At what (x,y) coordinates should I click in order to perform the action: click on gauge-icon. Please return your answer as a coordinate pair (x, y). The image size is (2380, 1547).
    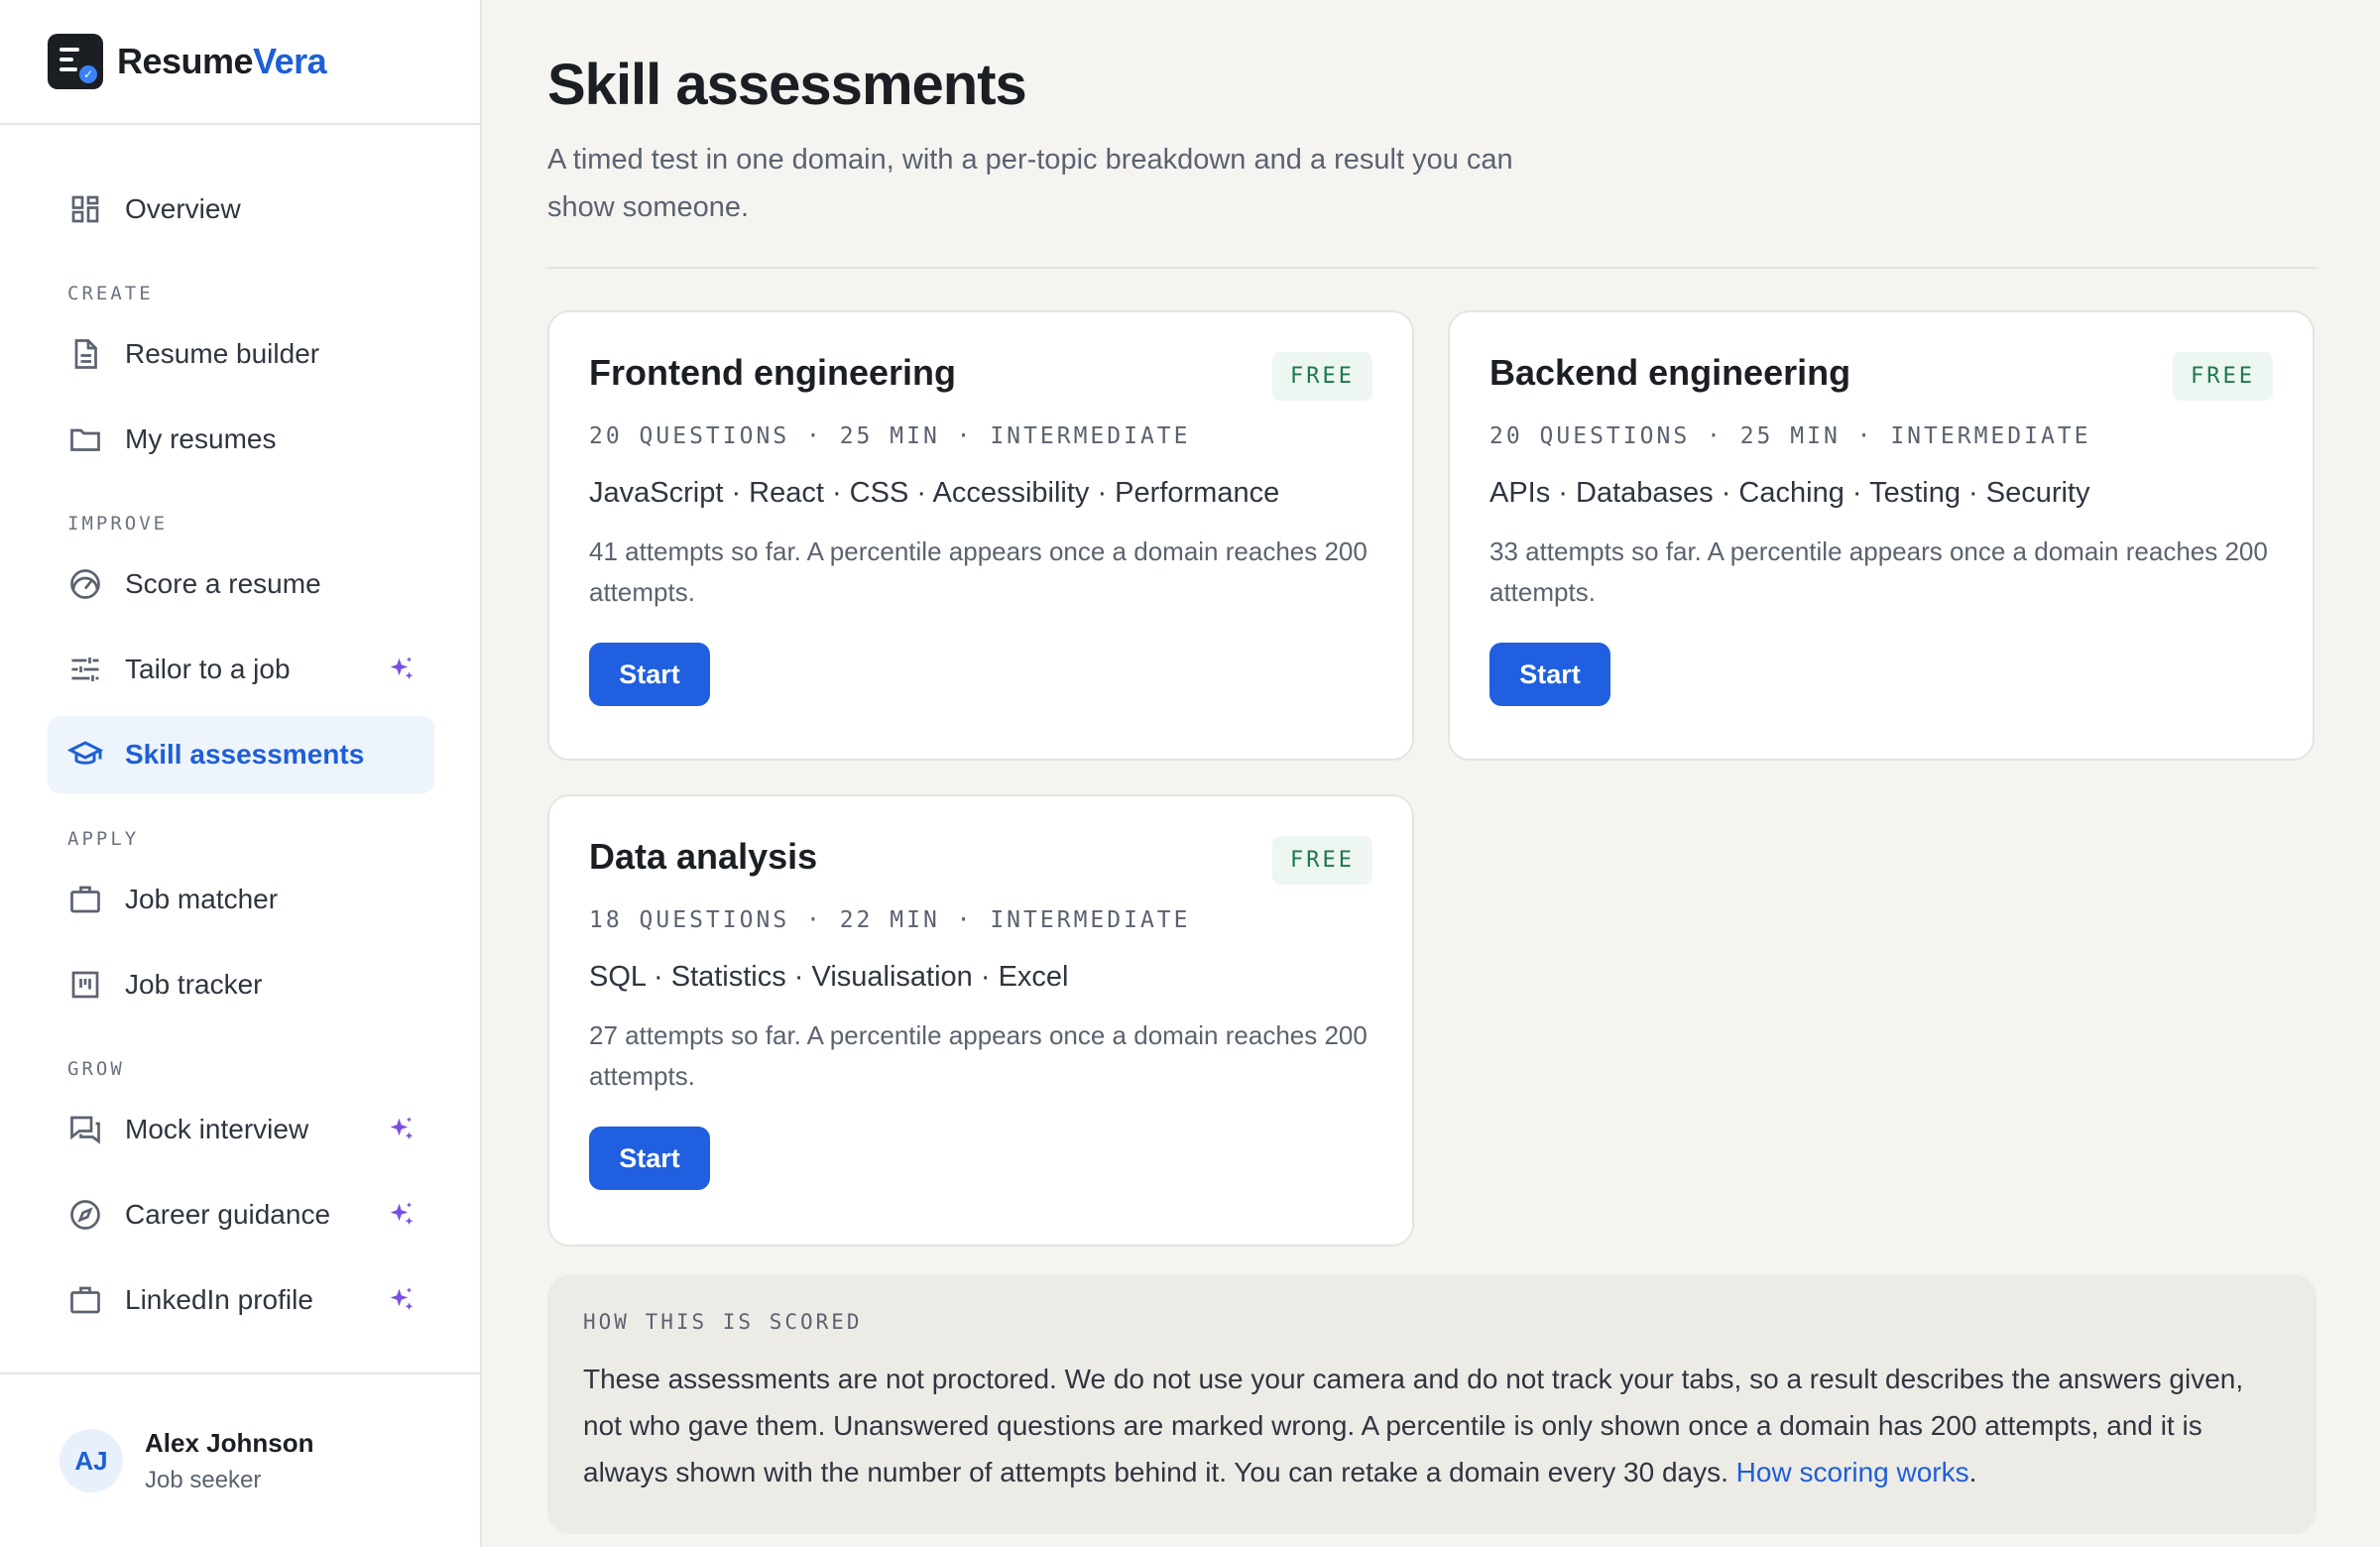
    Looking at the image, I should click on (85, 584).